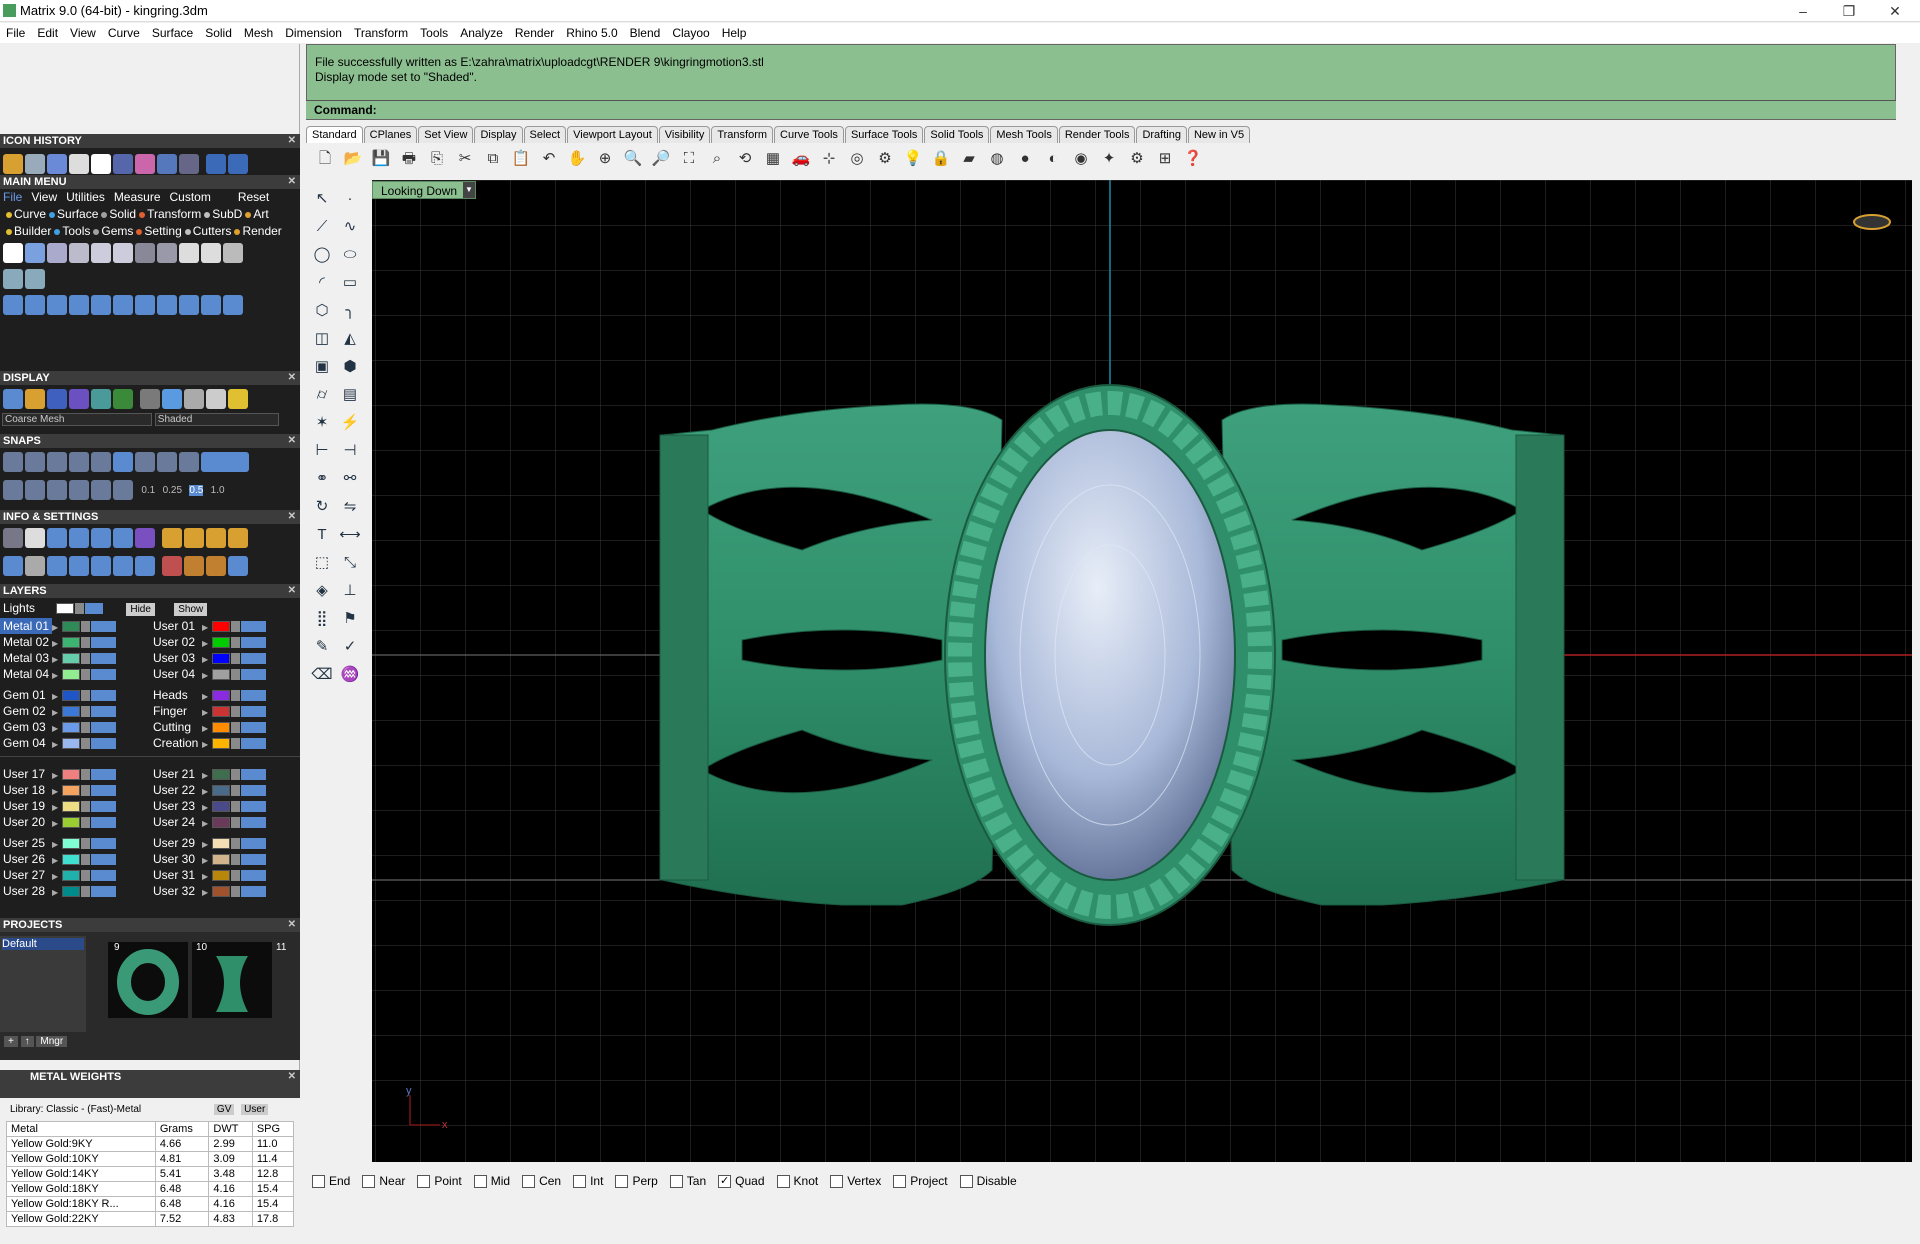 The width and height of the screenshot is (1920, 1244). What do you see at coordinates (122, 214) in the screenshot?
I see `main-menu-category-solid: Solid` at bounding box center [122, 214].